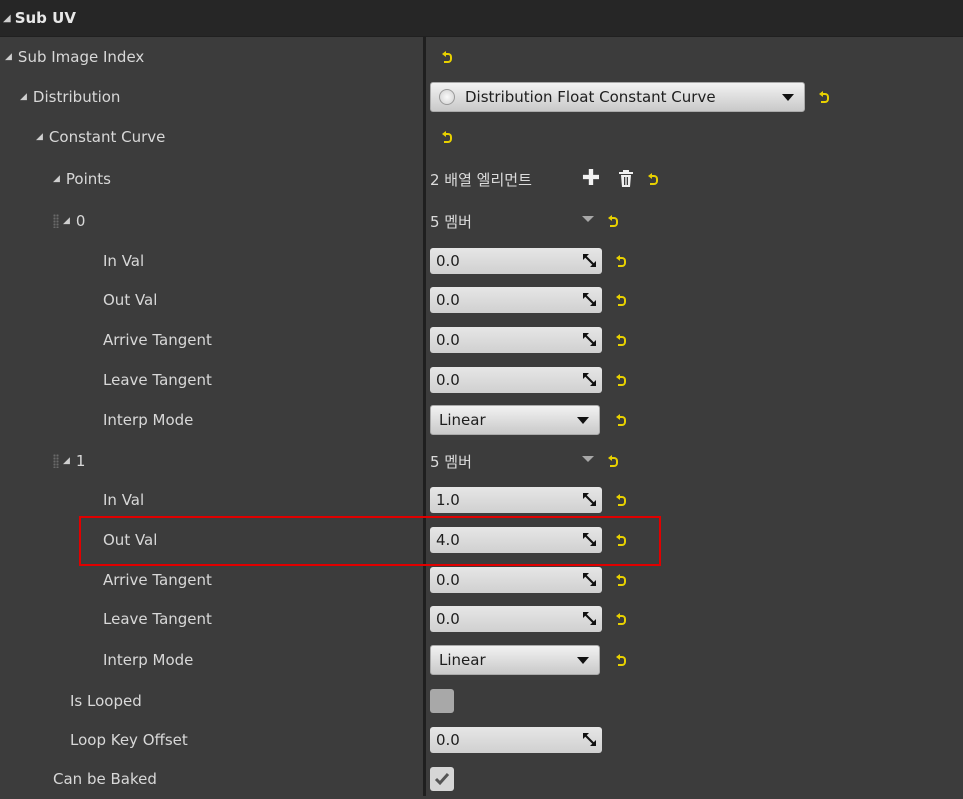 The height and width of the screenshot is (799, 963). I want to click on property-label: Is Looped, so click(106, 701).